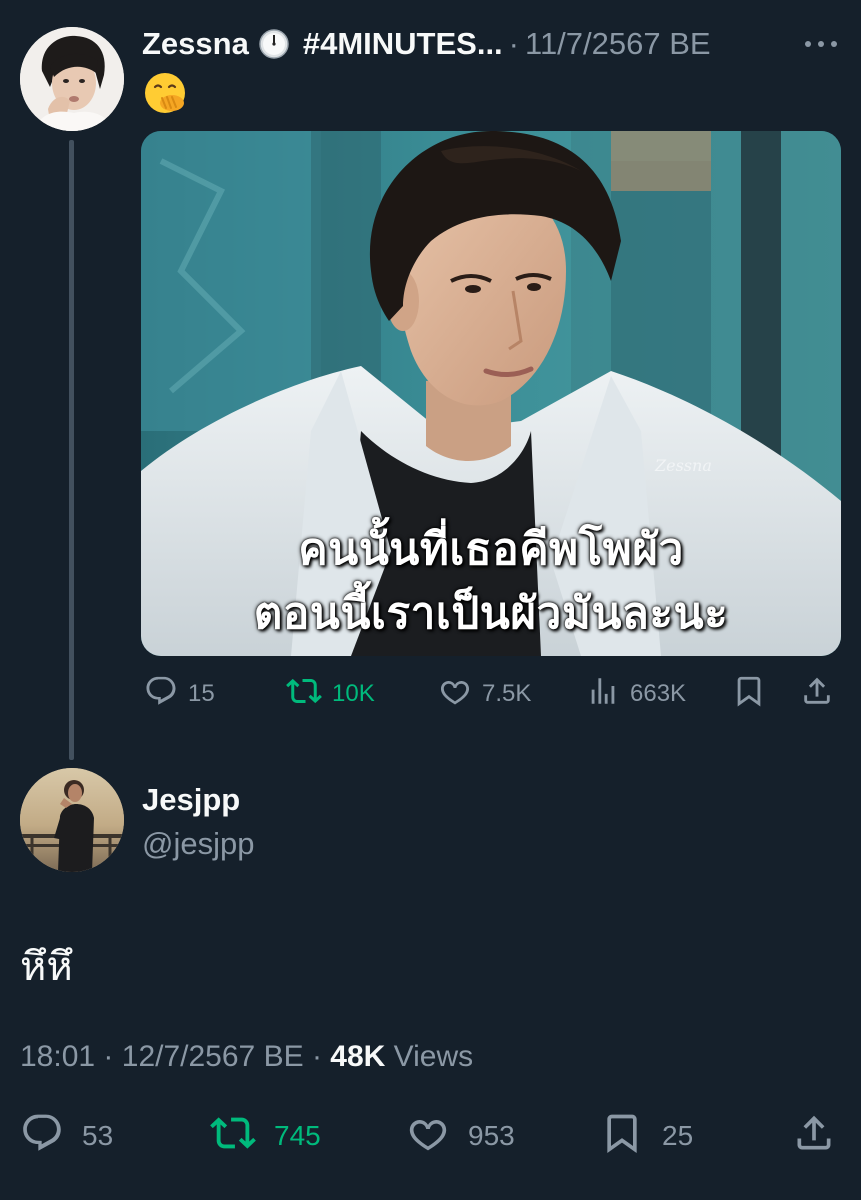  Describe the element at coordinates (297, 1135) in the screenshot. I see `retweet-count: 745` at that location.